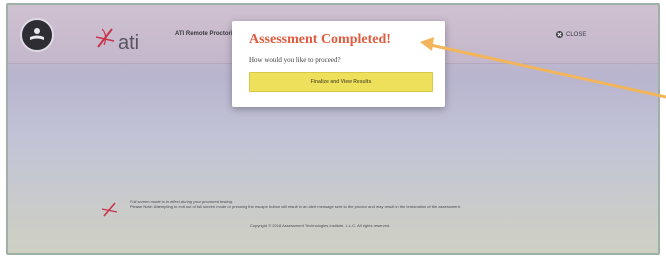  I want to click on close-button: CLOSE, so click(571, 34).